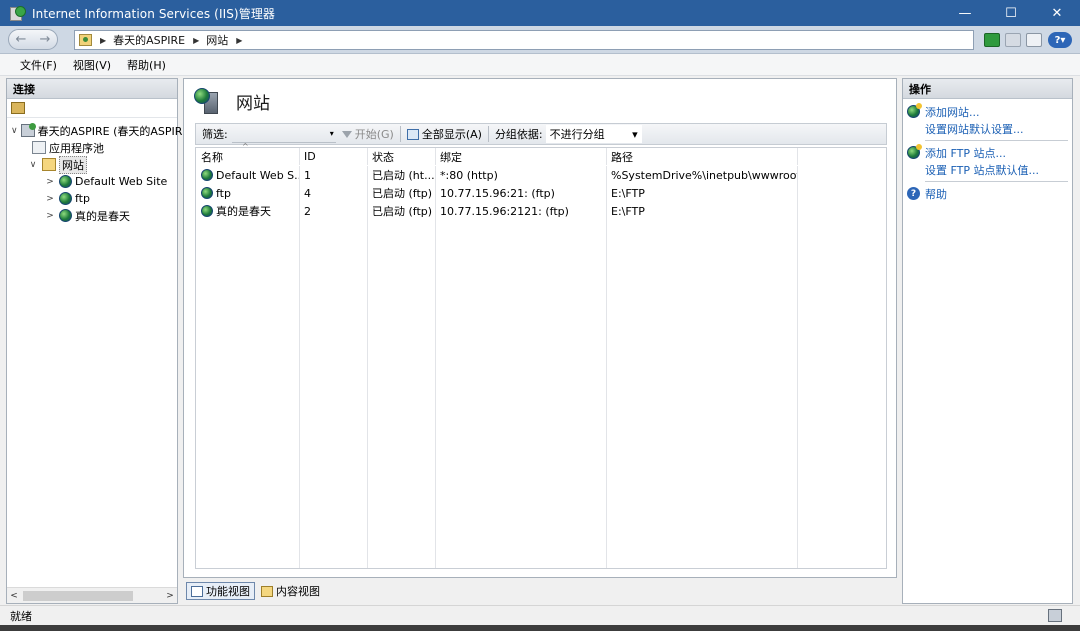 The image size is (1080, 631). I want to click on tree-node-site: > Default Web Site, so click(92, 181).